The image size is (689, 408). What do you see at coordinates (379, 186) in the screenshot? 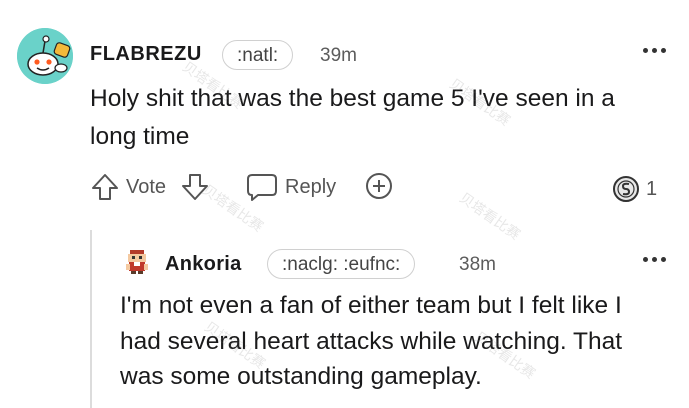
I see `plus-circle-icon` at bounding box center [379, 186].